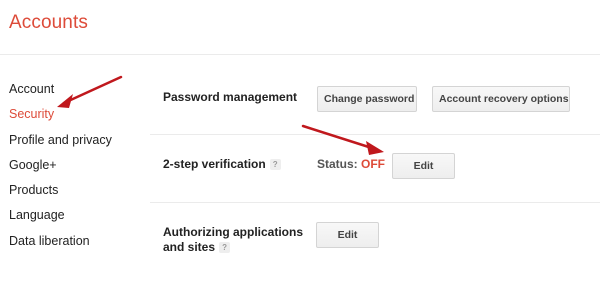 The height and width of the screenshot is (300, 600). What do you see at coordinates (373, 164) in the screenshot?
I see `status-badge: OFF` at bounding box center [373, 164].